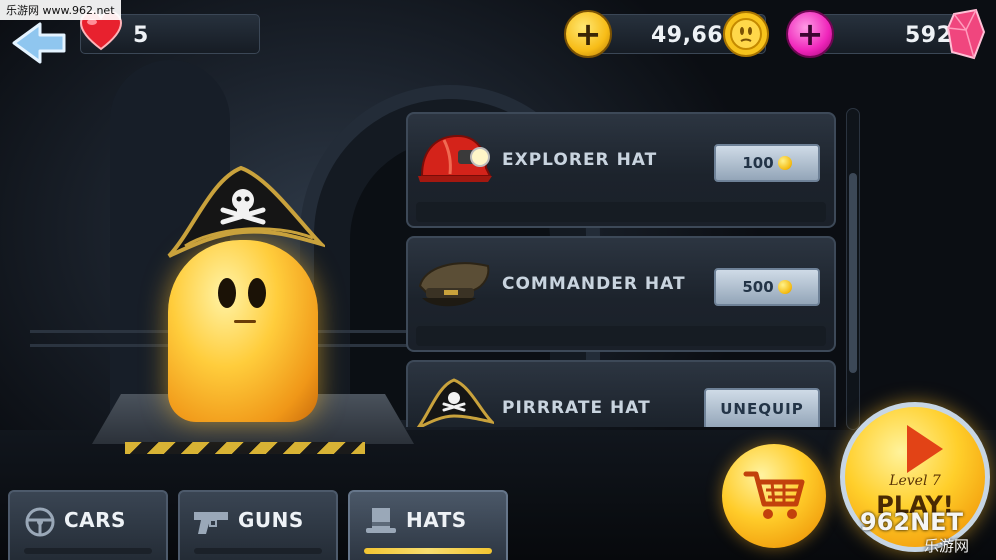 This screenshot has height=560, width=996. Describe the element at coordinates (169, 32) in the screenshot. I see `lives-bar: 5` at that location.